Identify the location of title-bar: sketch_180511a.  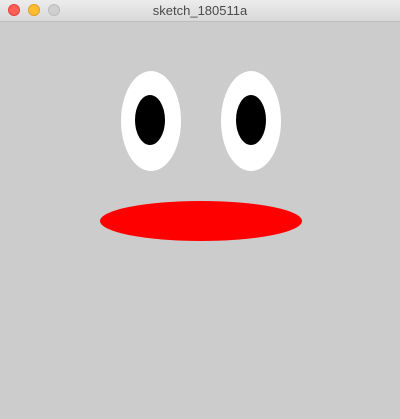
(200, 11).